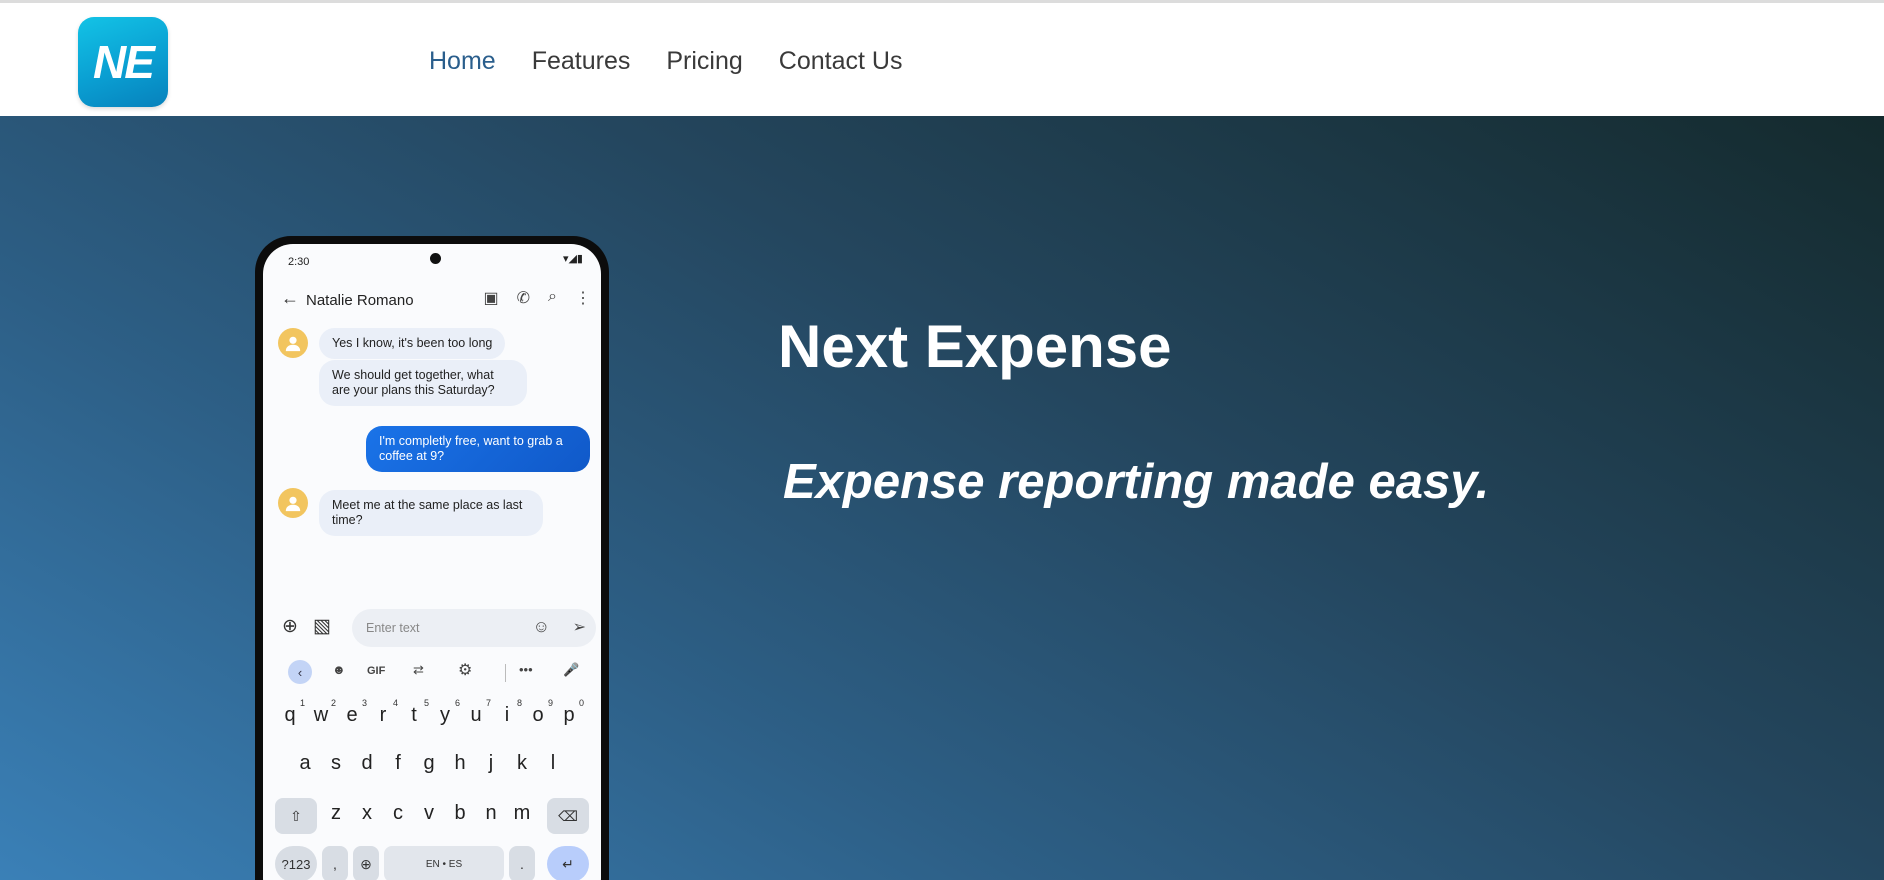 This screenshot has width=1884, height=880. Describe the element at coordinates (571, 670) in the screenshot. I see `microphone-icon: 🎤` at that location.